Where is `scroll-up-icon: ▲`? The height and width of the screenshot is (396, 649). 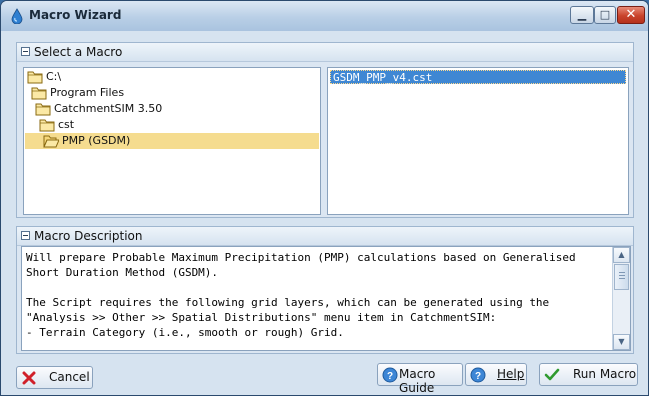 scroll-up-icon: ▲ is located at coordinates (621, 254).